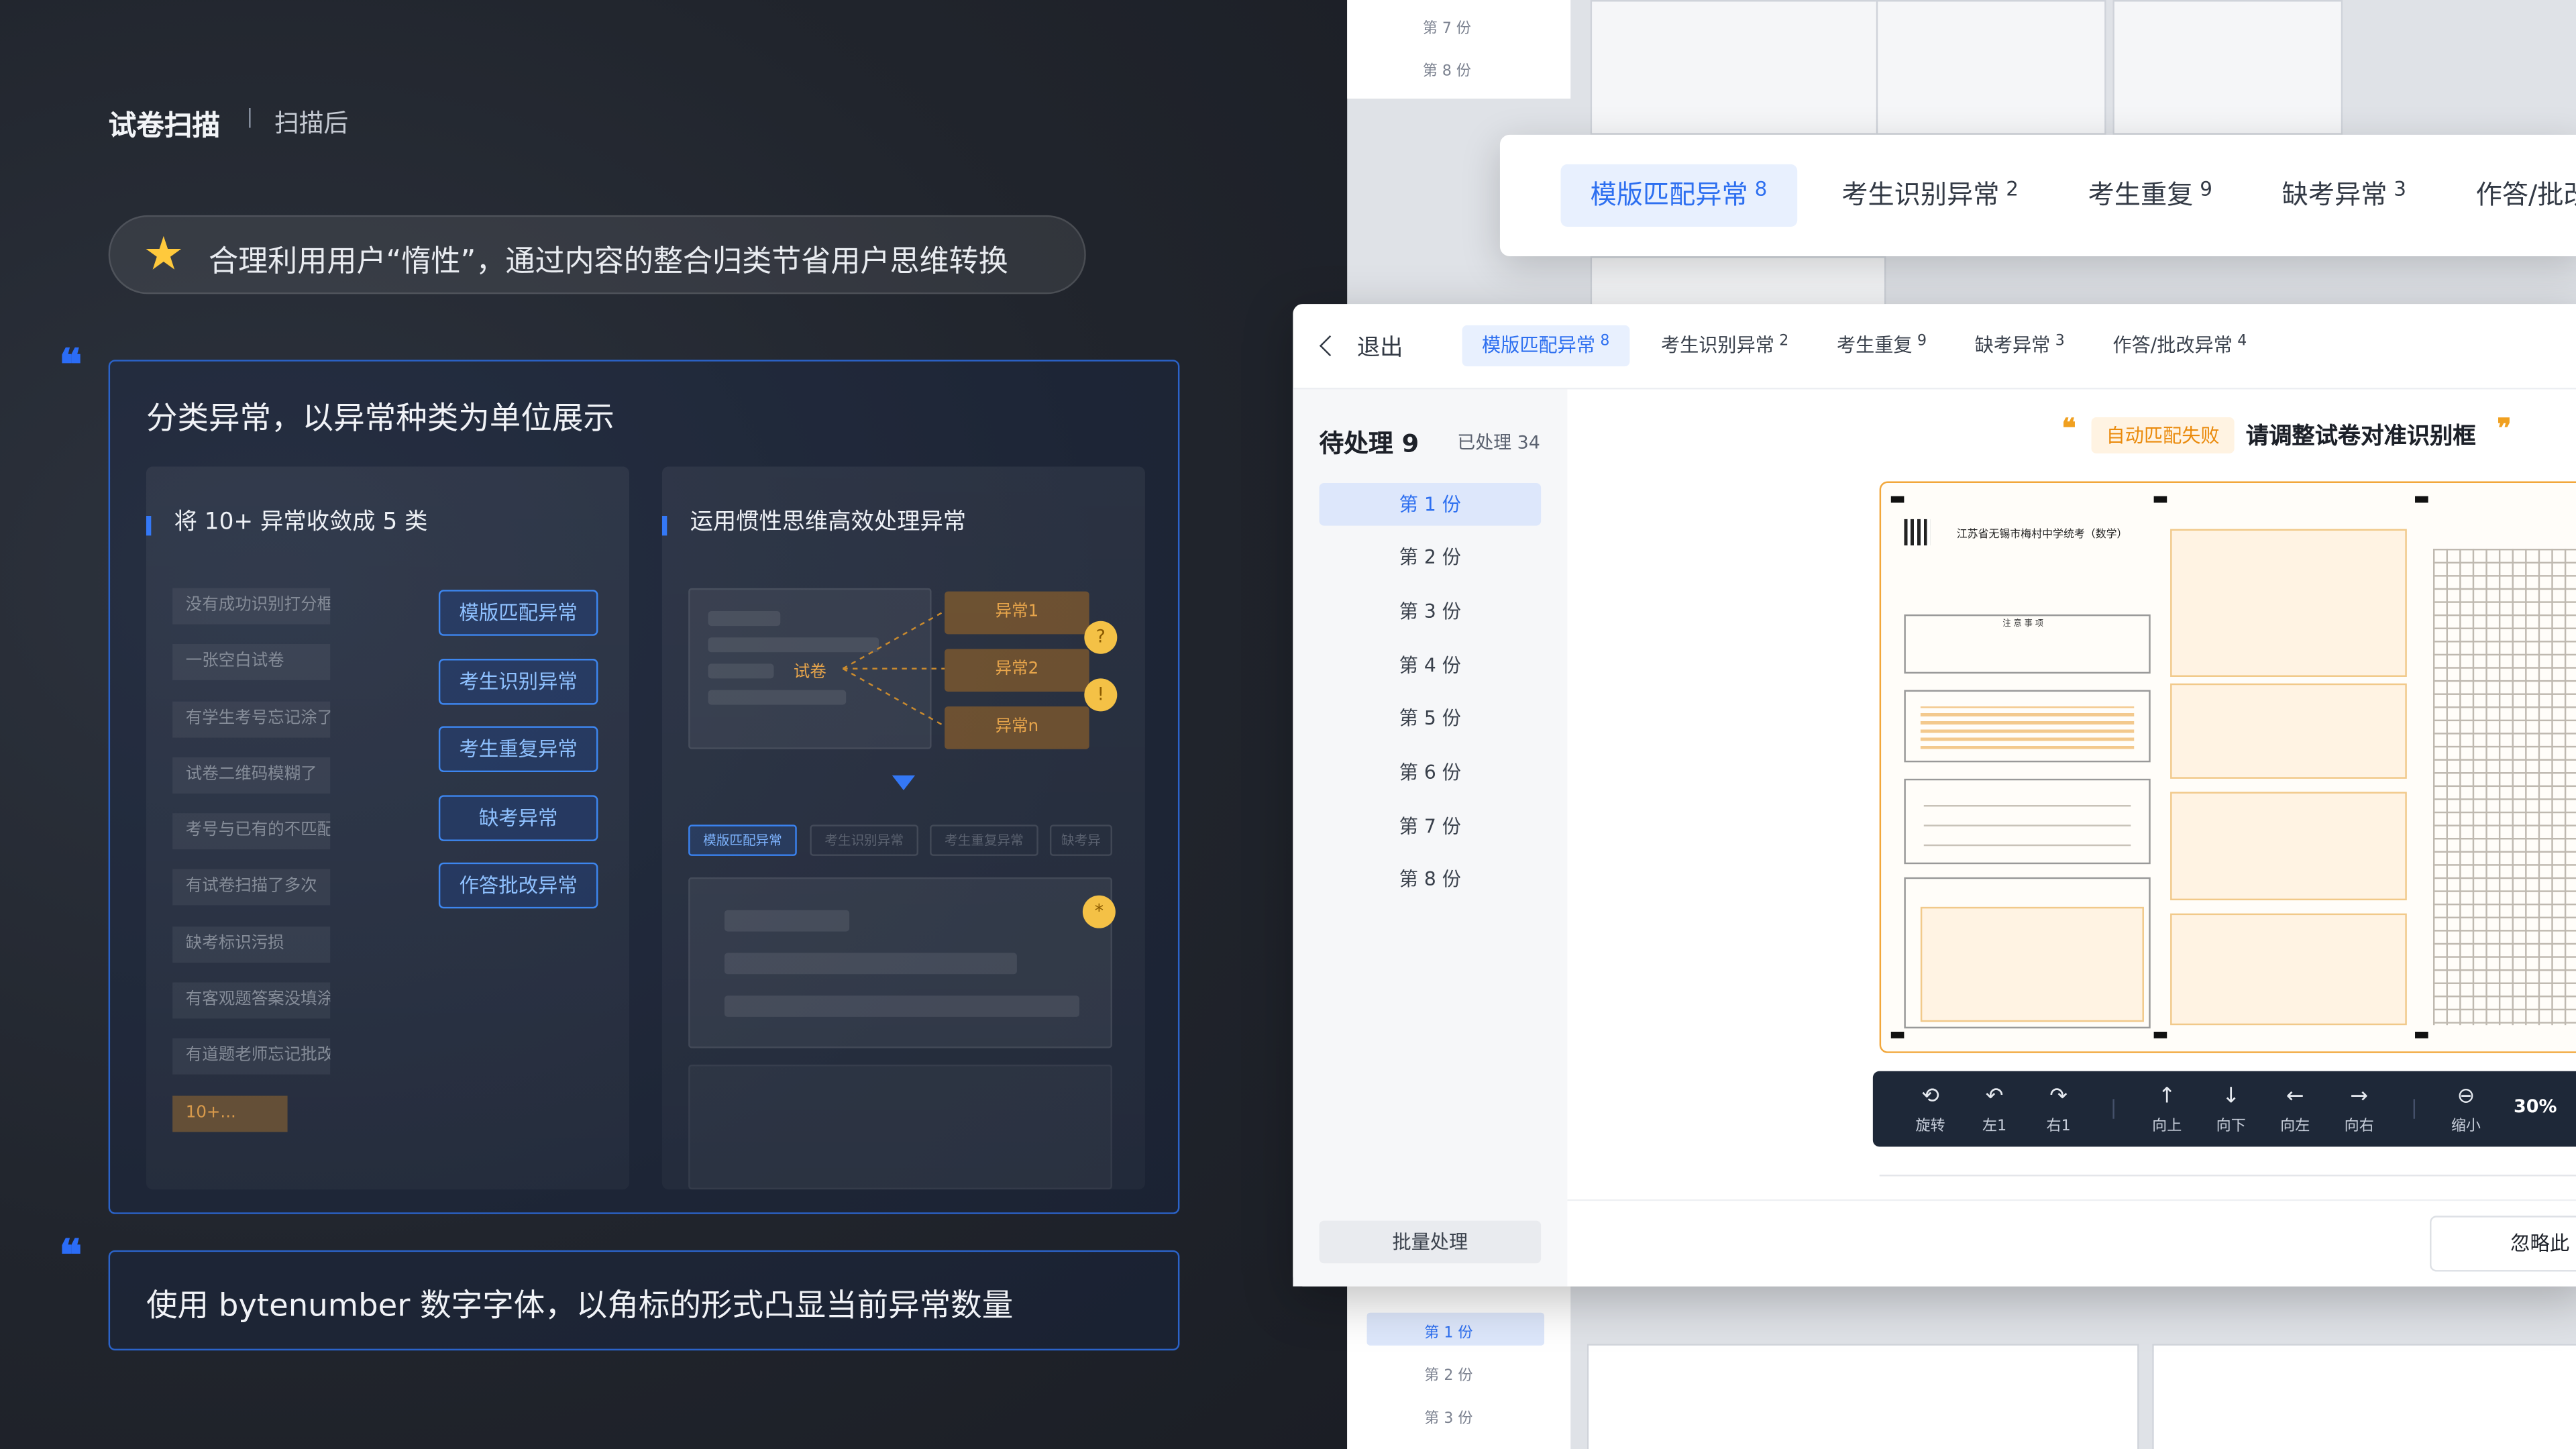 This screenshot has height=1449, width=2576. What do you see at coordinates (518, 749) in the screenshot?
I see `category-tag: 考生重复异常` at bounding box center [518, 749].